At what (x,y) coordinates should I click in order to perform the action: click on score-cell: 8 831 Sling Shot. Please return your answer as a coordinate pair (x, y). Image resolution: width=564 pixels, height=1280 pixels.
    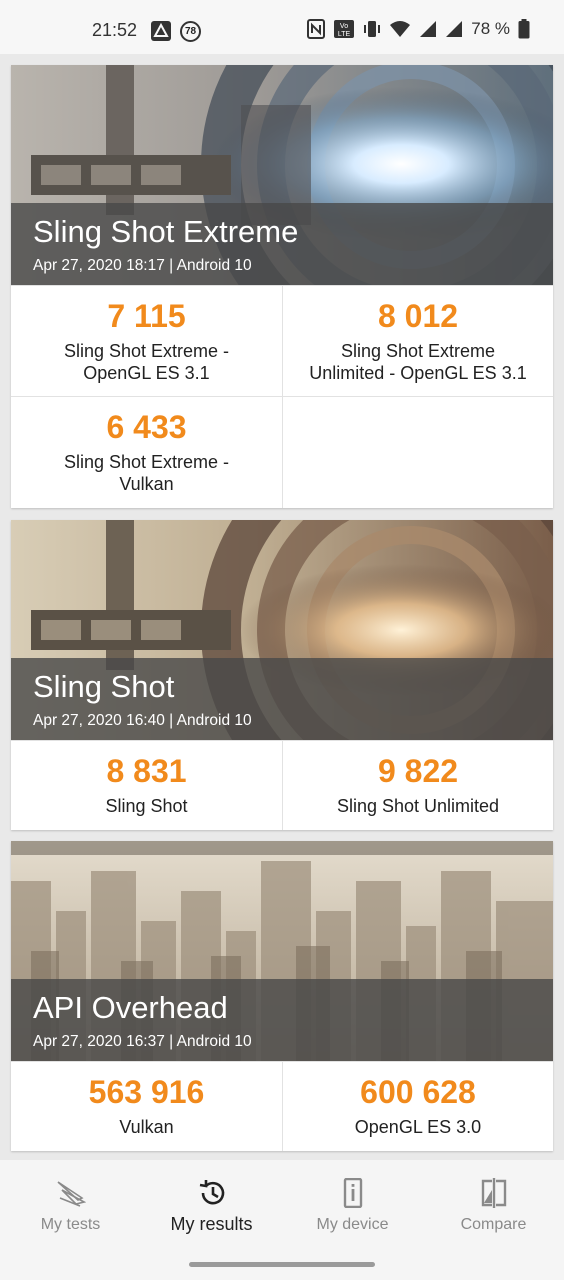
    Looking at the image, I should click on (146, 785).